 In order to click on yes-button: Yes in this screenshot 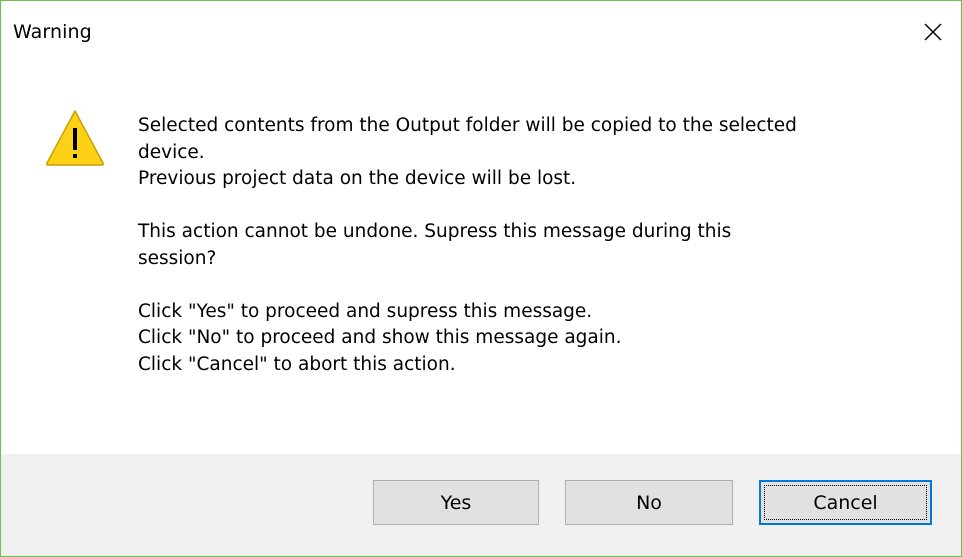, I will do `click(456, 502)`.